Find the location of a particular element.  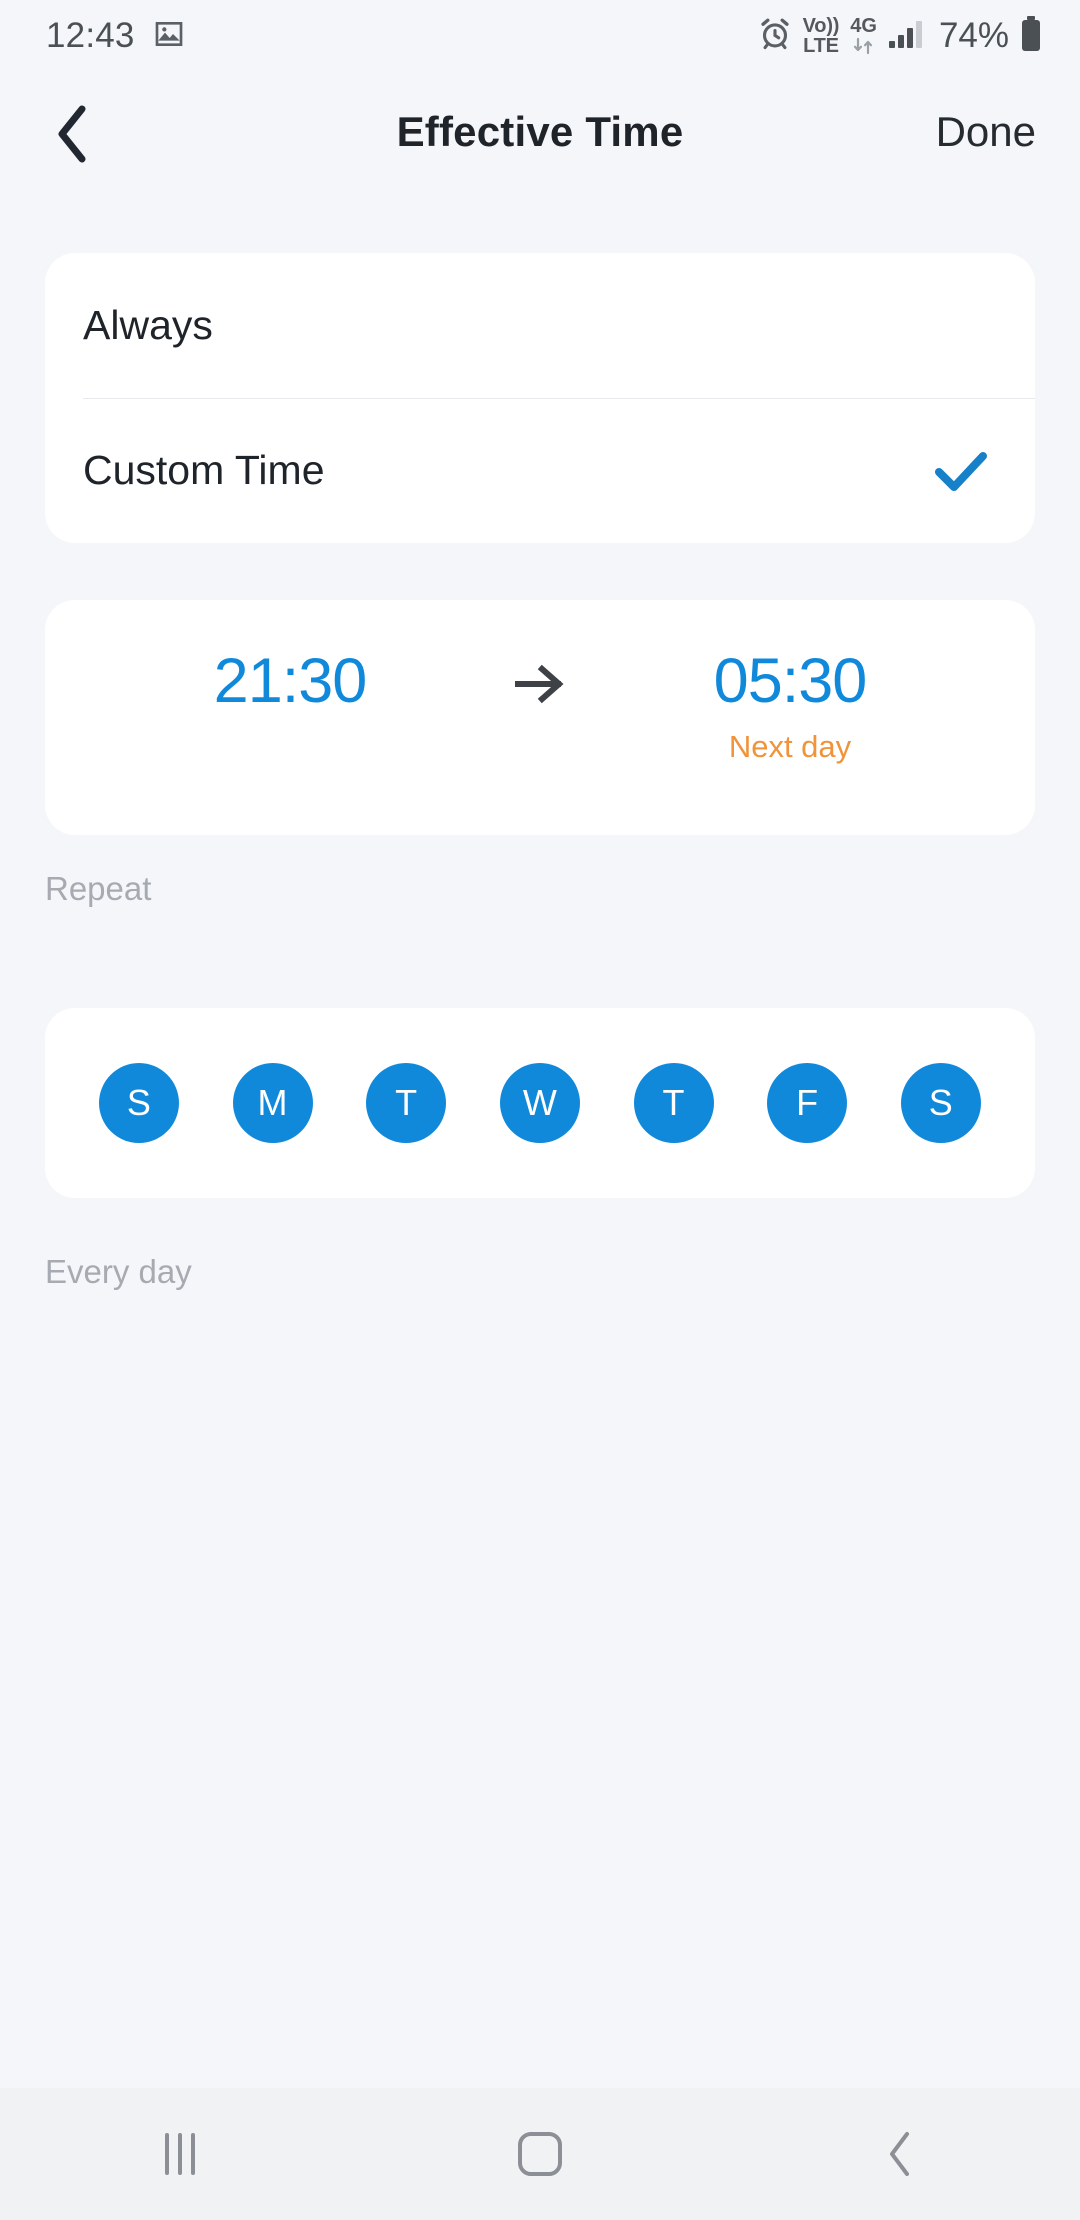

system-navigation-bar is located at coordinates (540, 2154).